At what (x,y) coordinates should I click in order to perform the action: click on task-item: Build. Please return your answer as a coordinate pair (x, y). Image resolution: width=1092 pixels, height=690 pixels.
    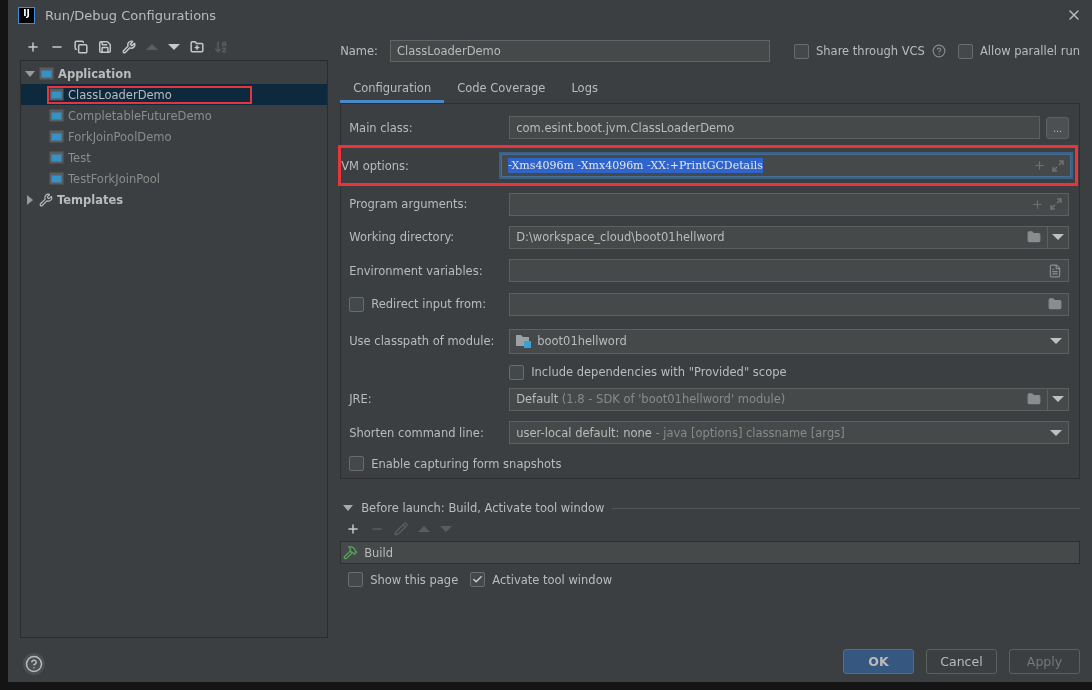
    Looking at the image, I should click on (710, 552).